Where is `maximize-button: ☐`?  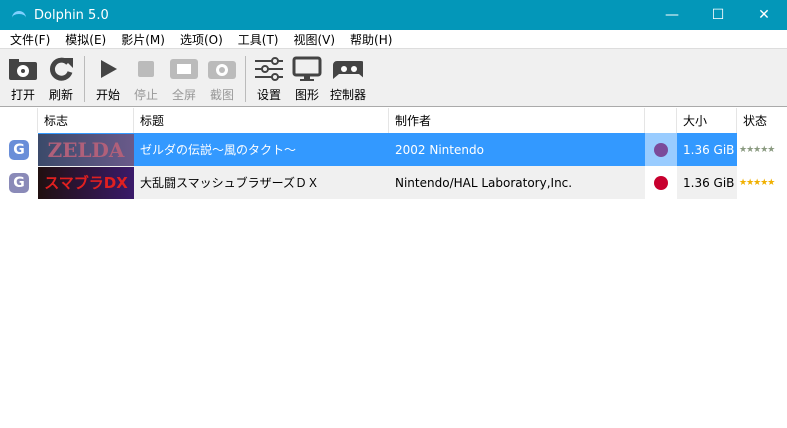
maximize-button: ☐ is located at coordinates (718, 15).